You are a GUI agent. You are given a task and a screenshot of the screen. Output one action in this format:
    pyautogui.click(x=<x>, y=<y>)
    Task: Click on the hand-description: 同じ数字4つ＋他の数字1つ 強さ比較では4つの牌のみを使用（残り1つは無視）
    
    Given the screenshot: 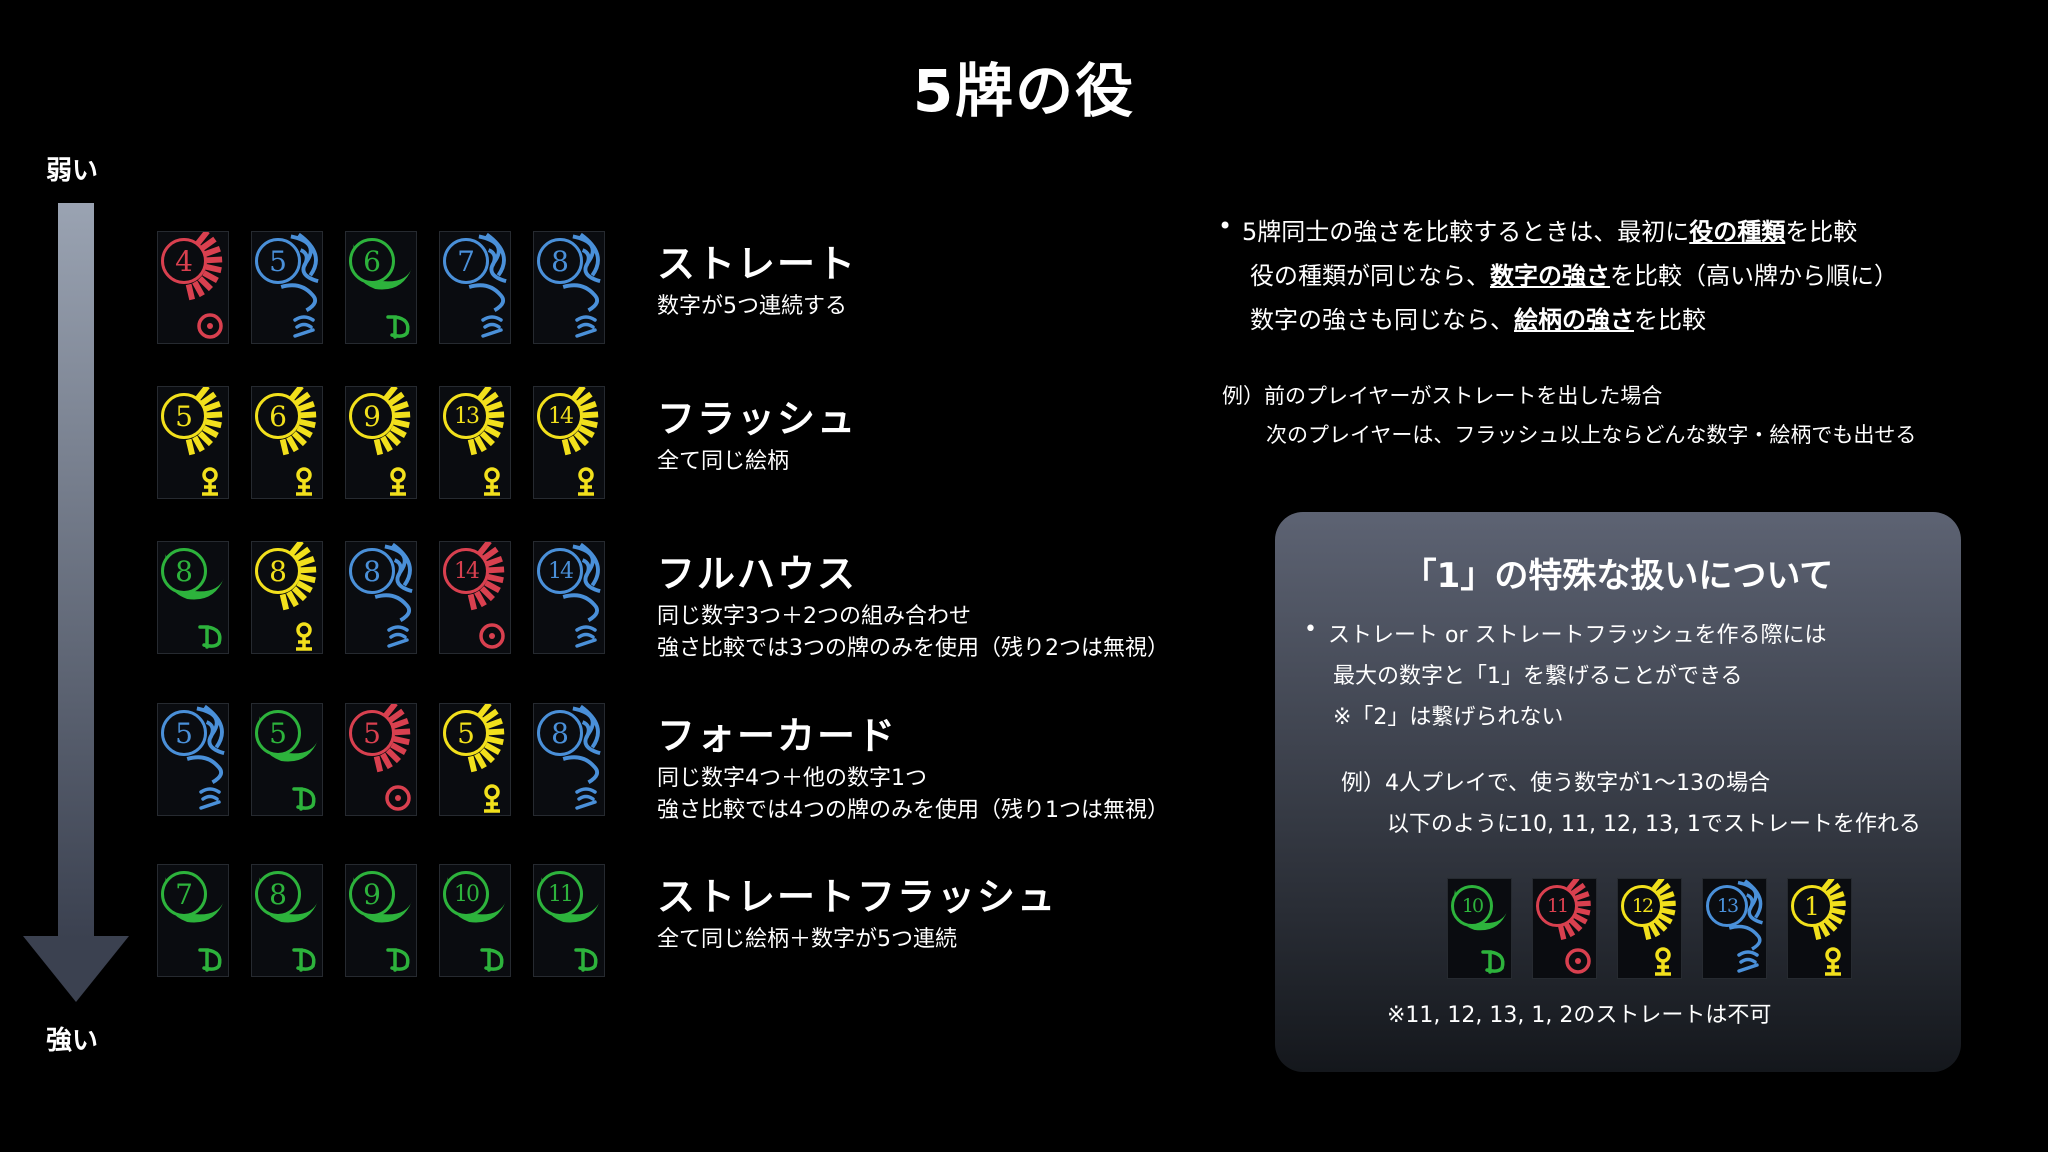 What is the action you would take?
    pyautogui.click(x=913, y=795)
    